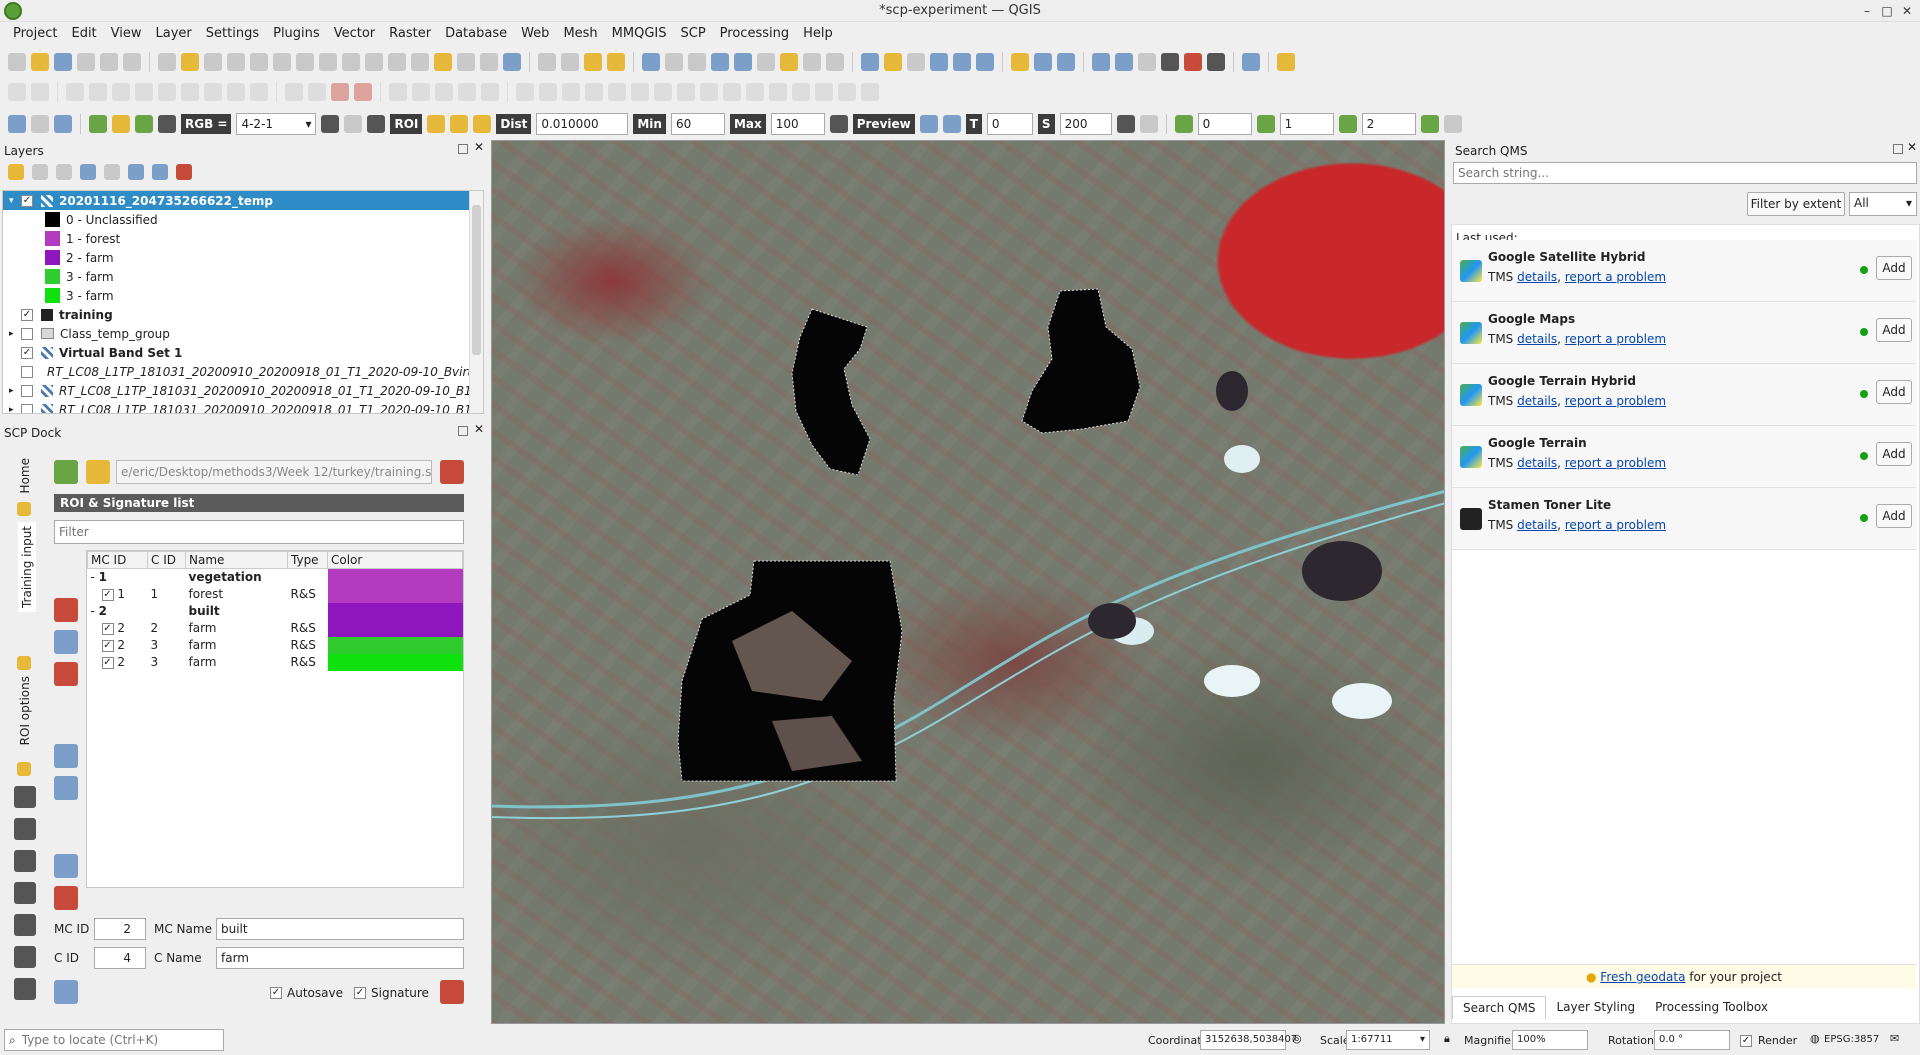 This screenshot has height=1055, width=1920. Describe the element at coordinates (870, 62) in the screenshot. I see `add-layer-icon` at that location.